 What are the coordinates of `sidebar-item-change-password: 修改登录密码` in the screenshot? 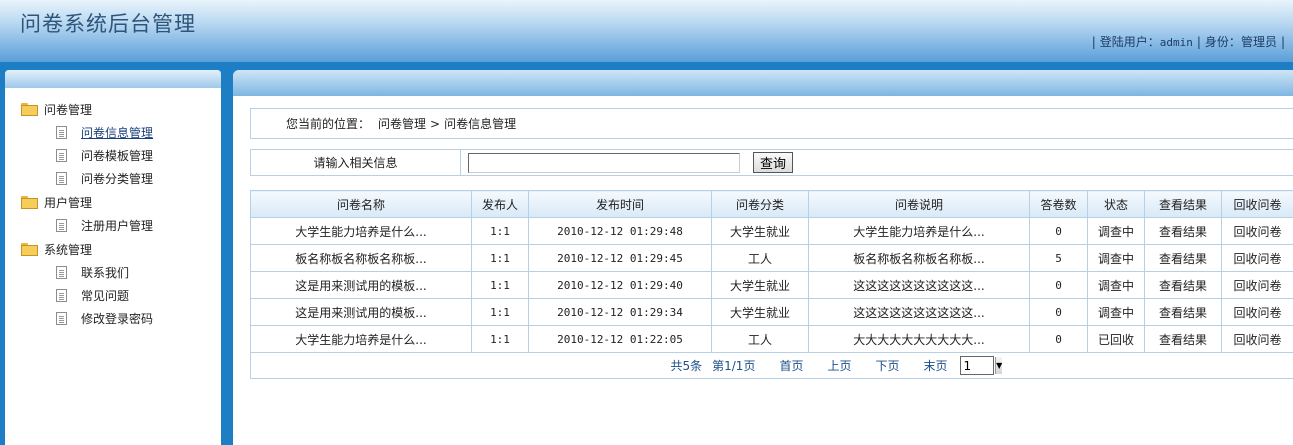 It's located at (113, 318).